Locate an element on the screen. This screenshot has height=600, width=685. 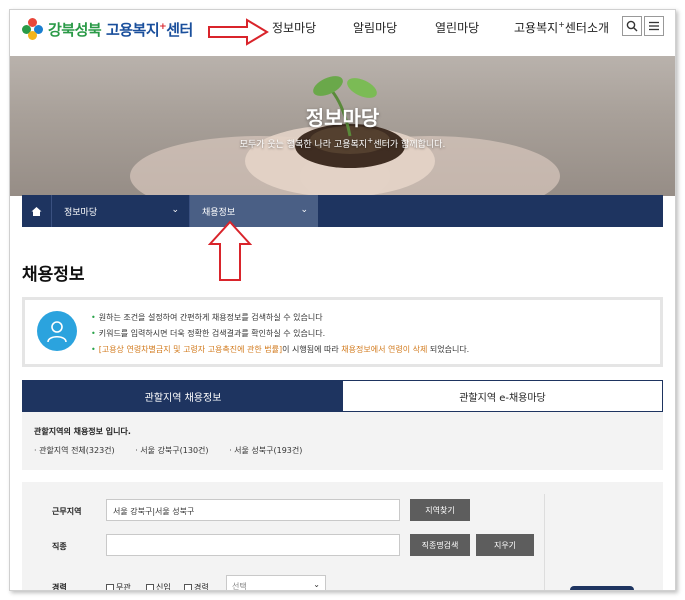
nav-item-info: 정보마당 is located at coordinates (294, 27).